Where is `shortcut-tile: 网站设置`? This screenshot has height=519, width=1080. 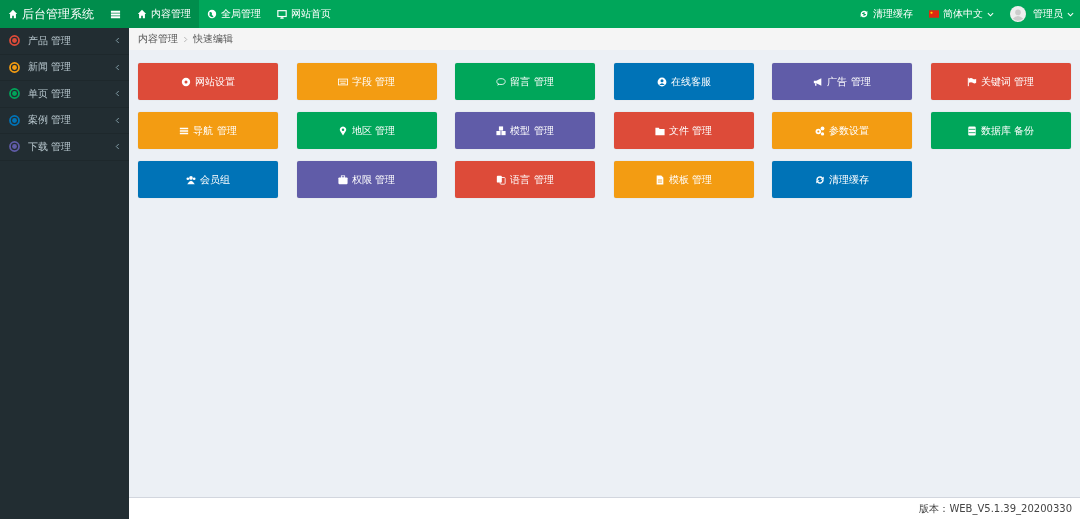 shortcut-tile: 网站设置 is located at coordinates (208, 81).